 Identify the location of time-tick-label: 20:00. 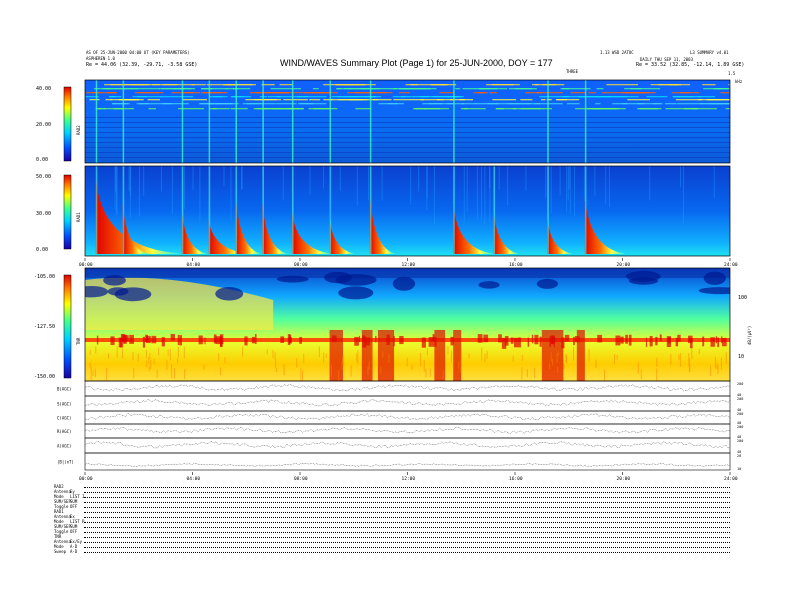
(624, 479).